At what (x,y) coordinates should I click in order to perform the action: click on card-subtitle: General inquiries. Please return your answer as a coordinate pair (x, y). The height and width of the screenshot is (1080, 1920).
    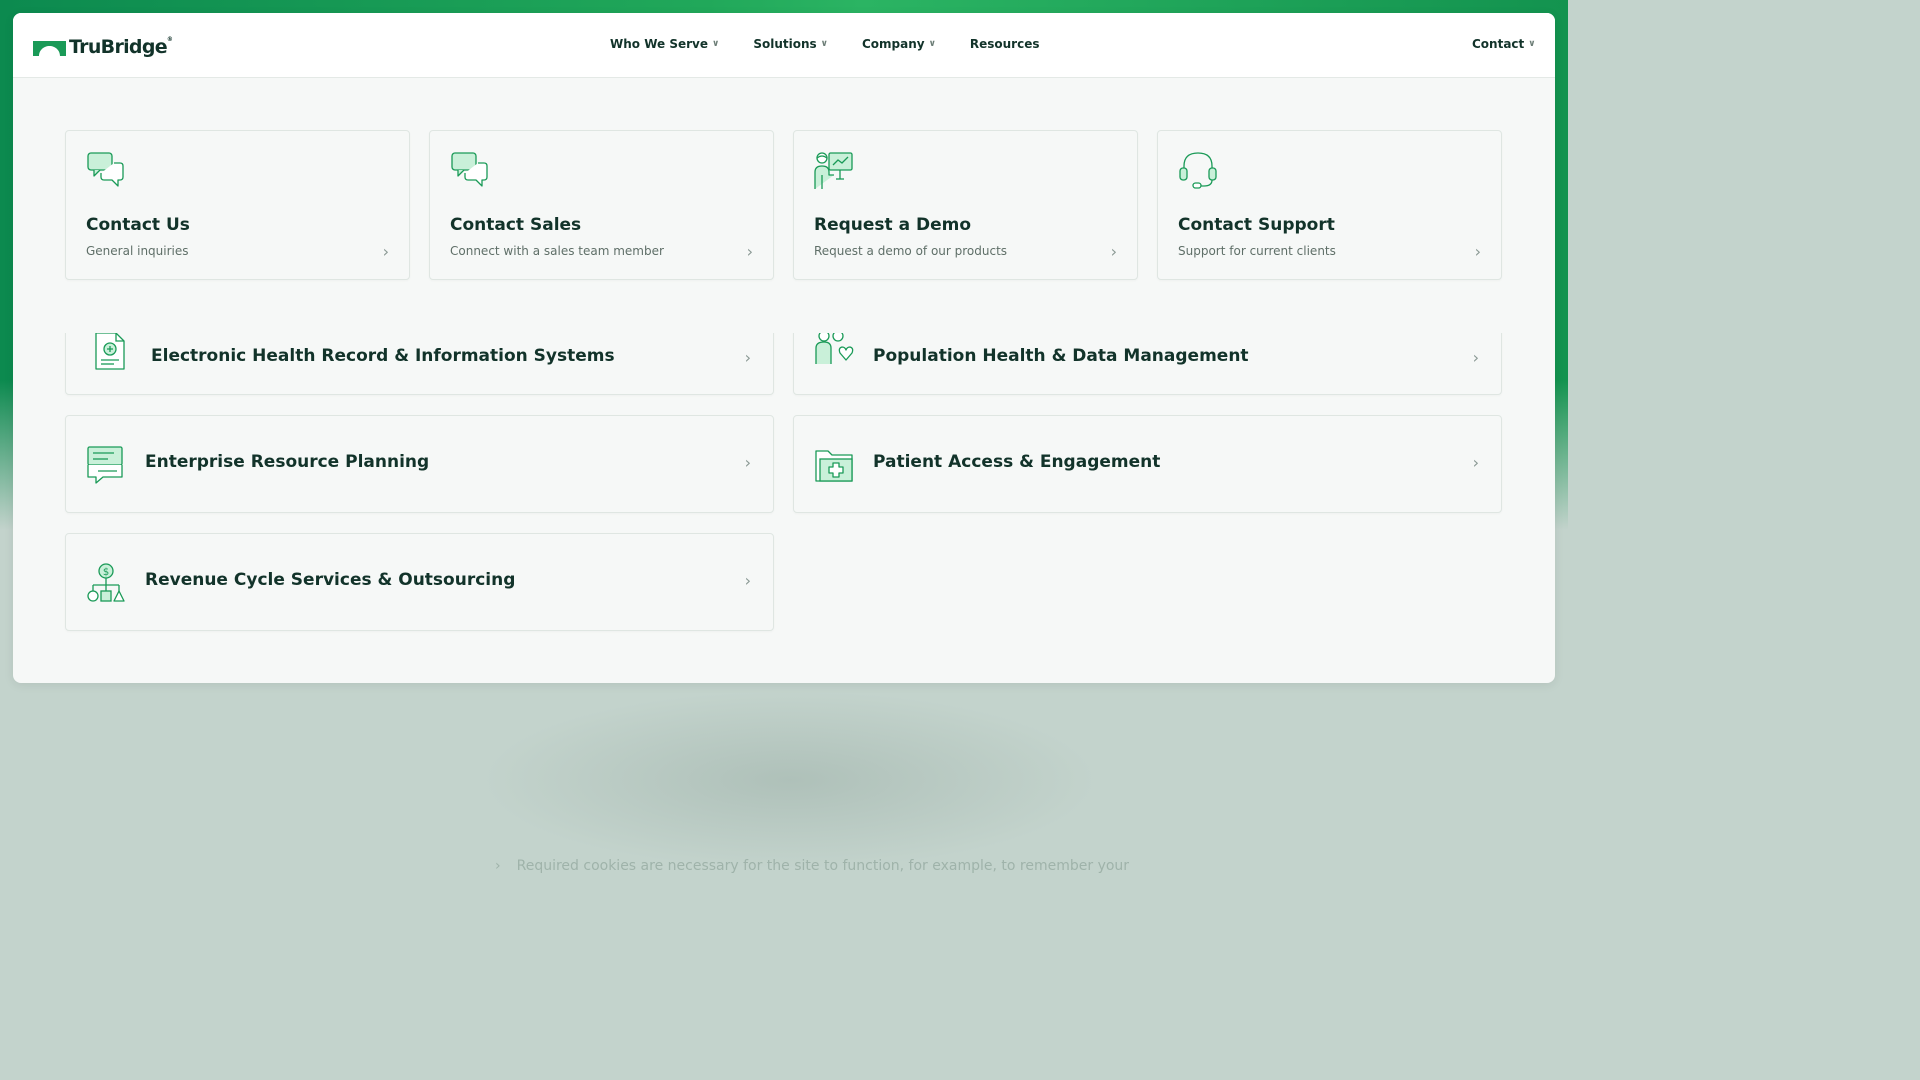
    Looking at the image, I should click on (137, 251).